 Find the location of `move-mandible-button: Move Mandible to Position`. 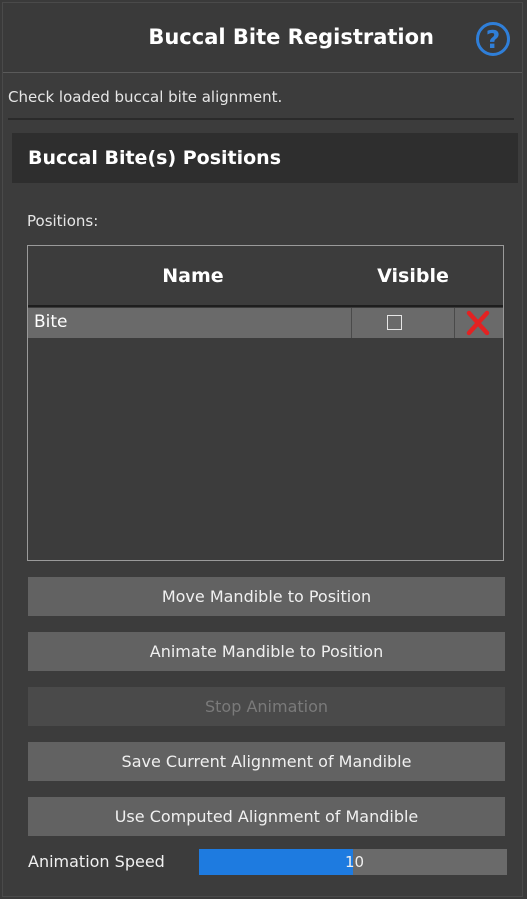

move-mandible-button: Move Mandible to Position is located at coordinates (266, 596).